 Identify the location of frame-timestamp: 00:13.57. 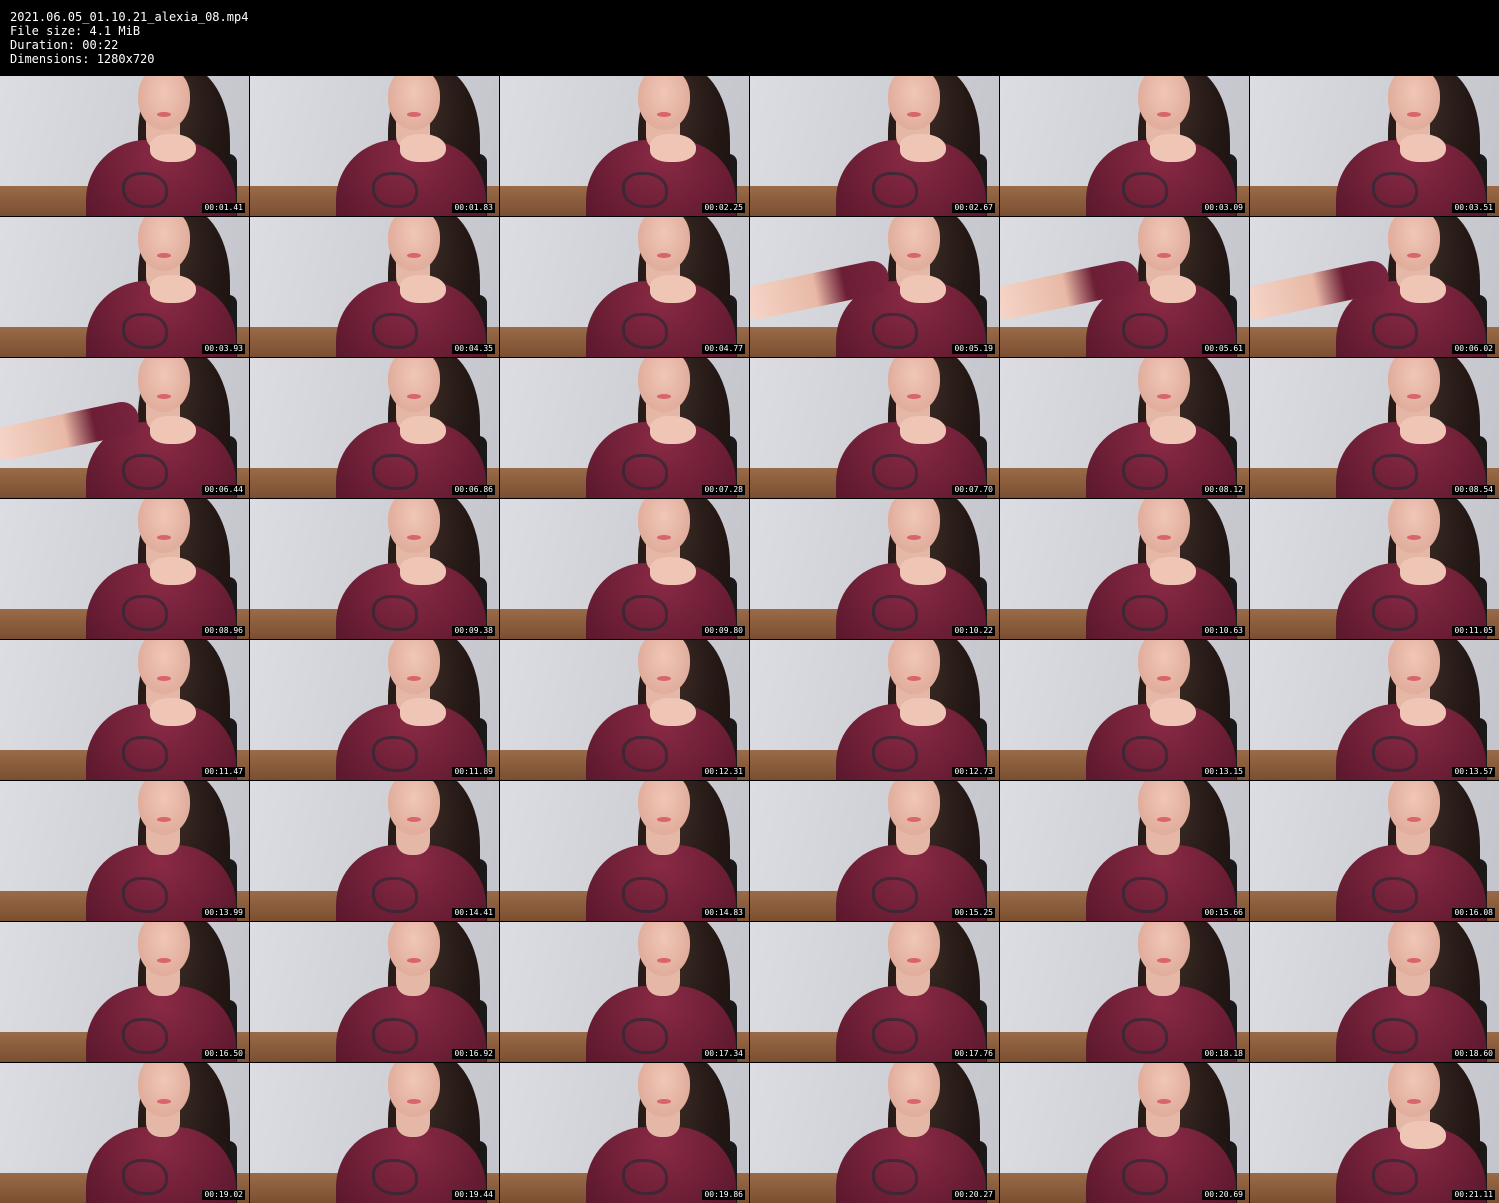
(1473, 772).